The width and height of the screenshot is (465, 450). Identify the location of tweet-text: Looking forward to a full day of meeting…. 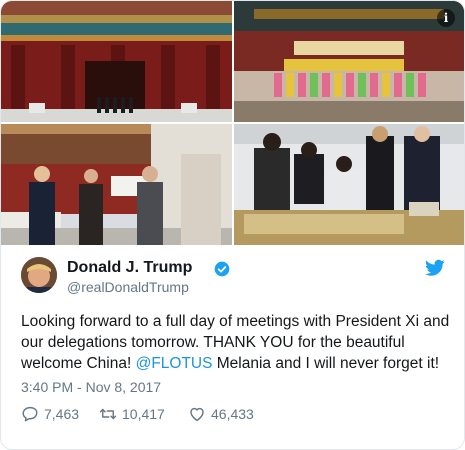
(236, 342).